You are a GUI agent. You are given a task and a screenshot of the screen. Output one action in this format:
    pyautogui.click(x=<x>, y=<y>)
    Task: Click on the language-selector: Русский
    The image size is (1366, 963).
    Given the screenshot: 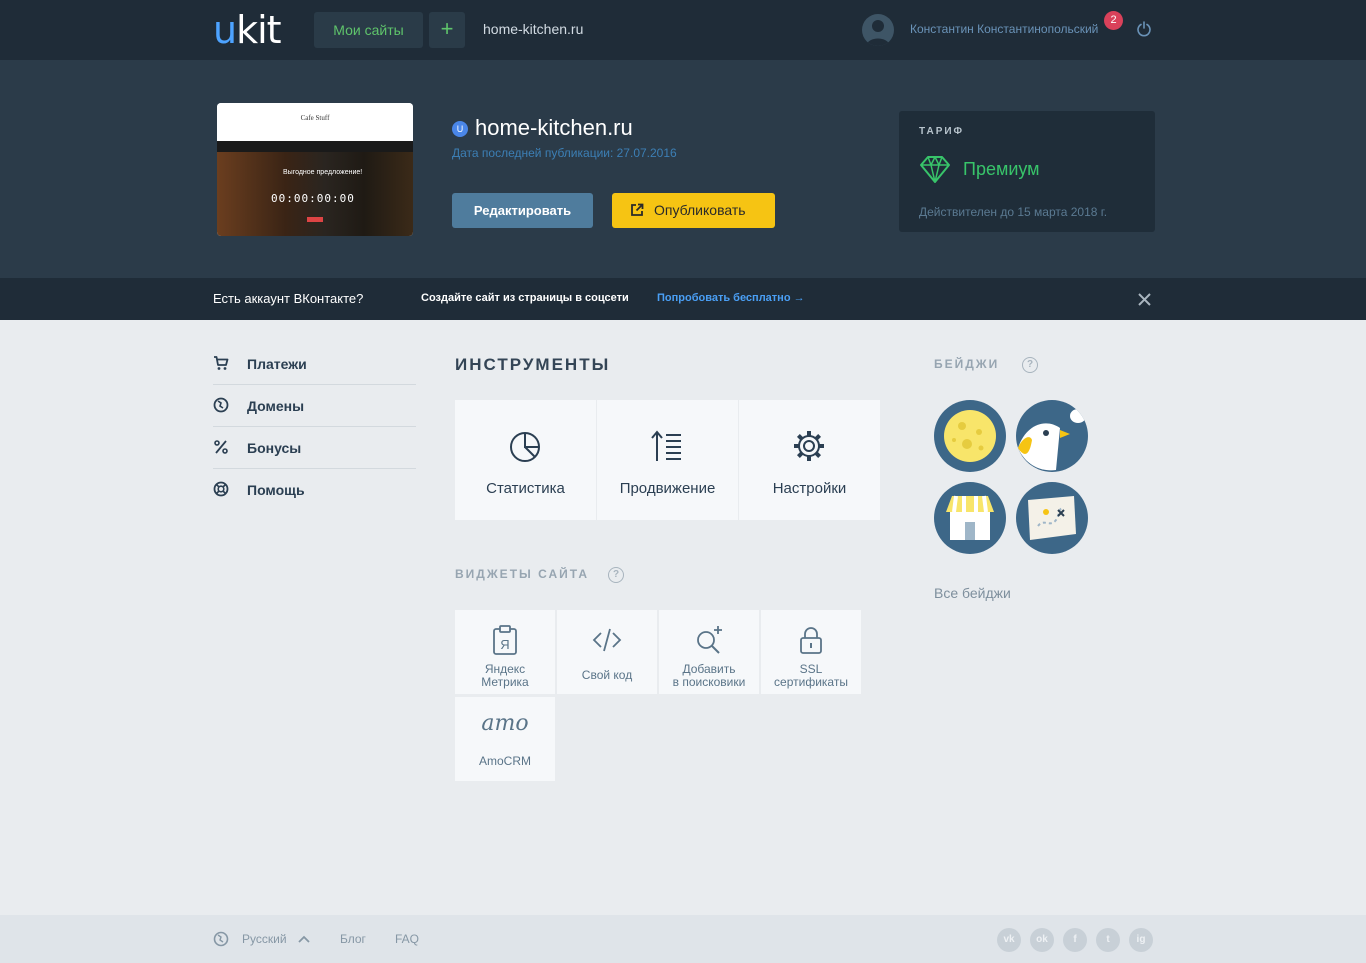 What is the action you would take?
    pyautogui.click(x=264, y=939)
    